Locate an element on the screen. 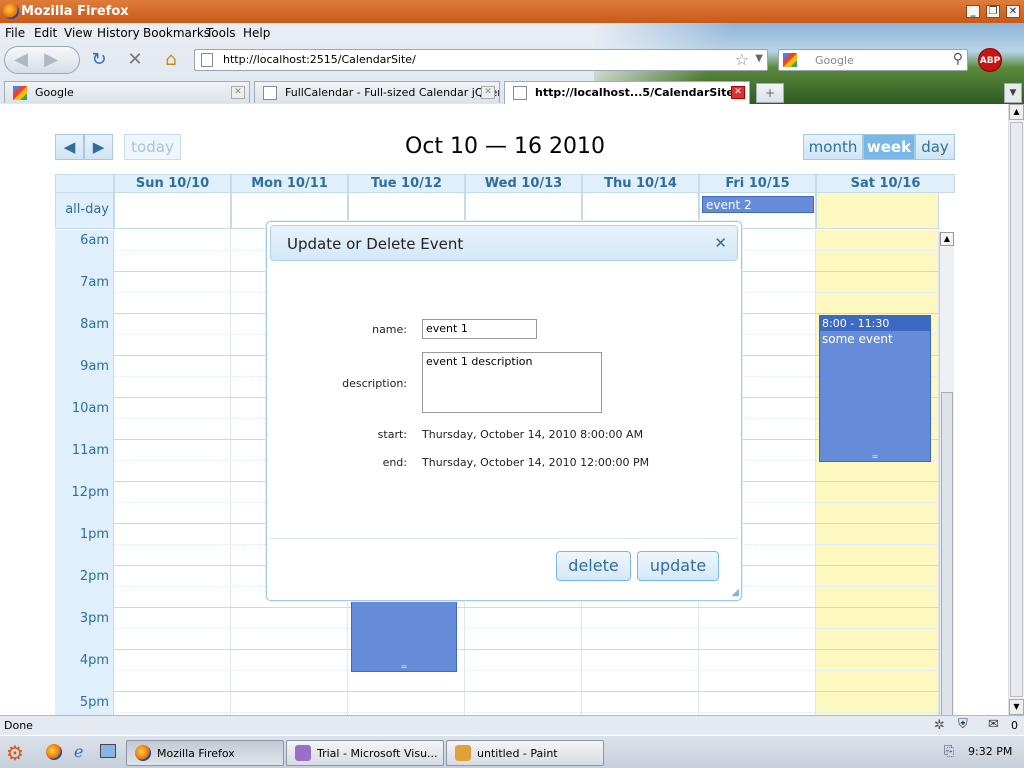 The height and width of the screenshot is (768, 1024). menu-bookmarks: Bookmarks is located at coordinates (176, 33).